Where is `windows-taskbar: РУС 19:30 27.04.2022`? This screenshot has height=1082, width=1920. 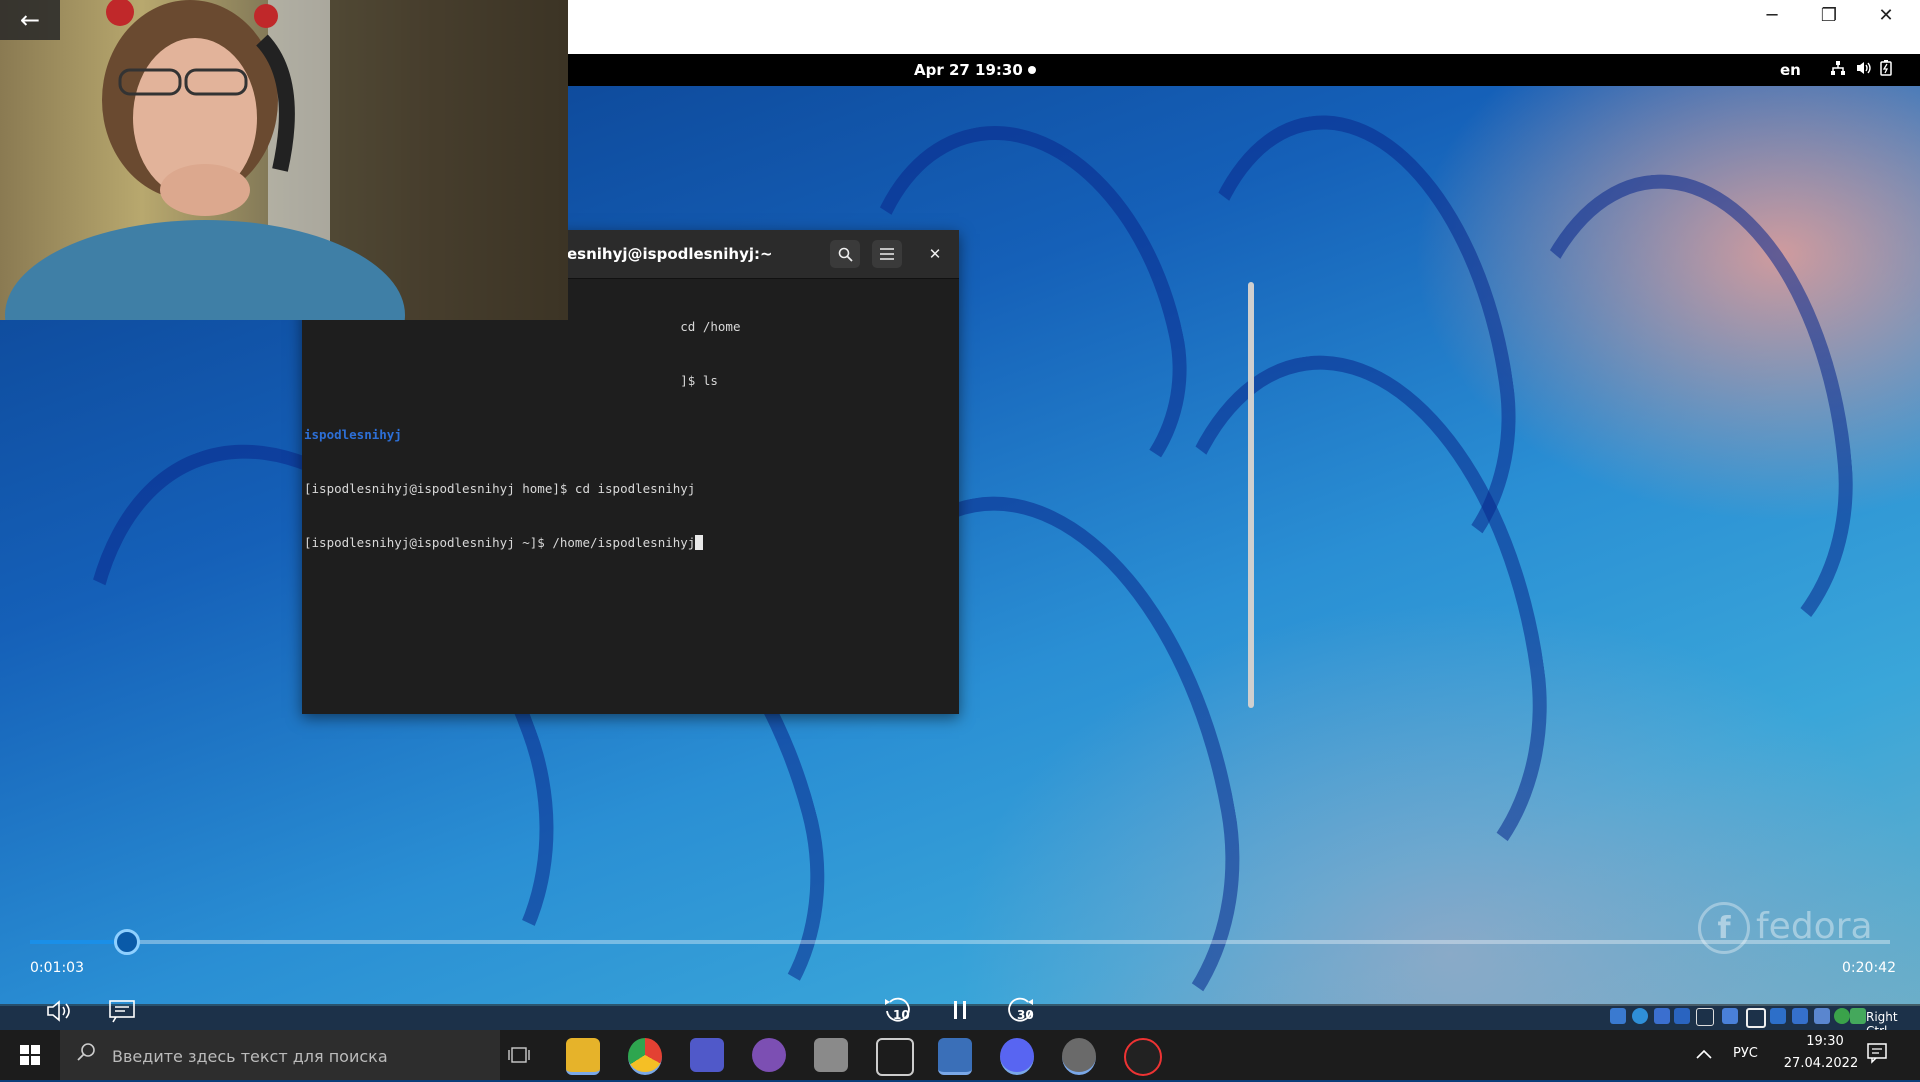
windows-taskbar: РУС 19:30 27.04.2022 is located at coordinates (960, 1056).